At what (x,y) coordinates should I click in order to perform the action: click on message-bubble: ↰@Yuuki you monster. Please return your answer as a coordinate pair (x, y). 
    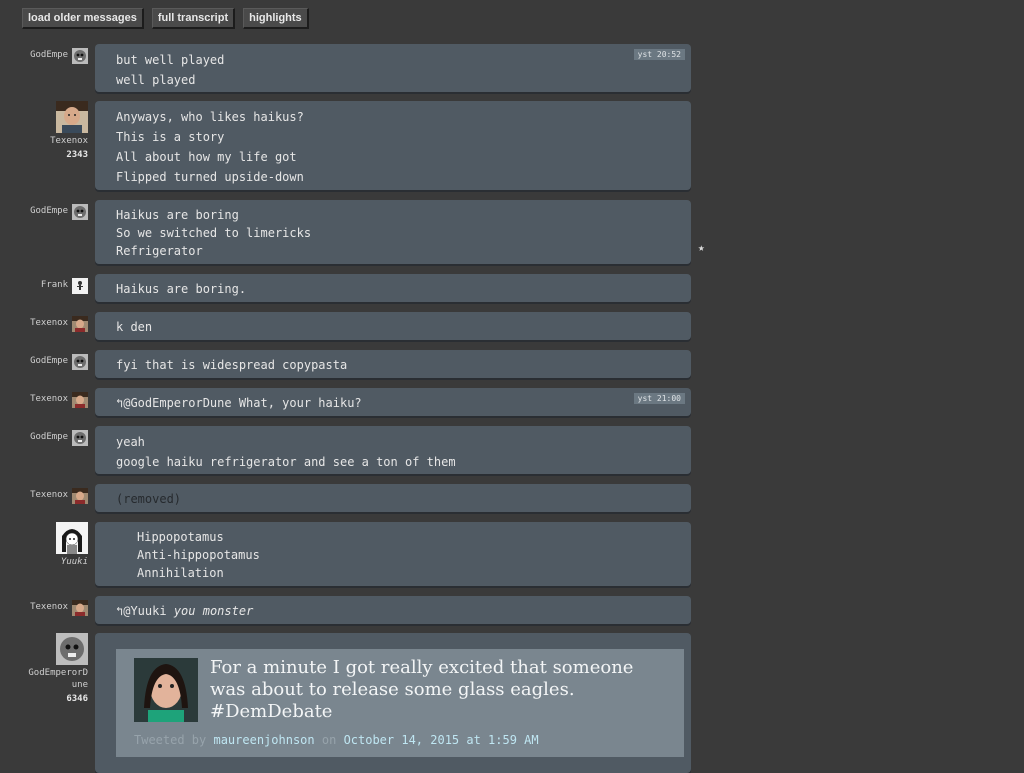
    Looking at the image, I should click on (393, 610).